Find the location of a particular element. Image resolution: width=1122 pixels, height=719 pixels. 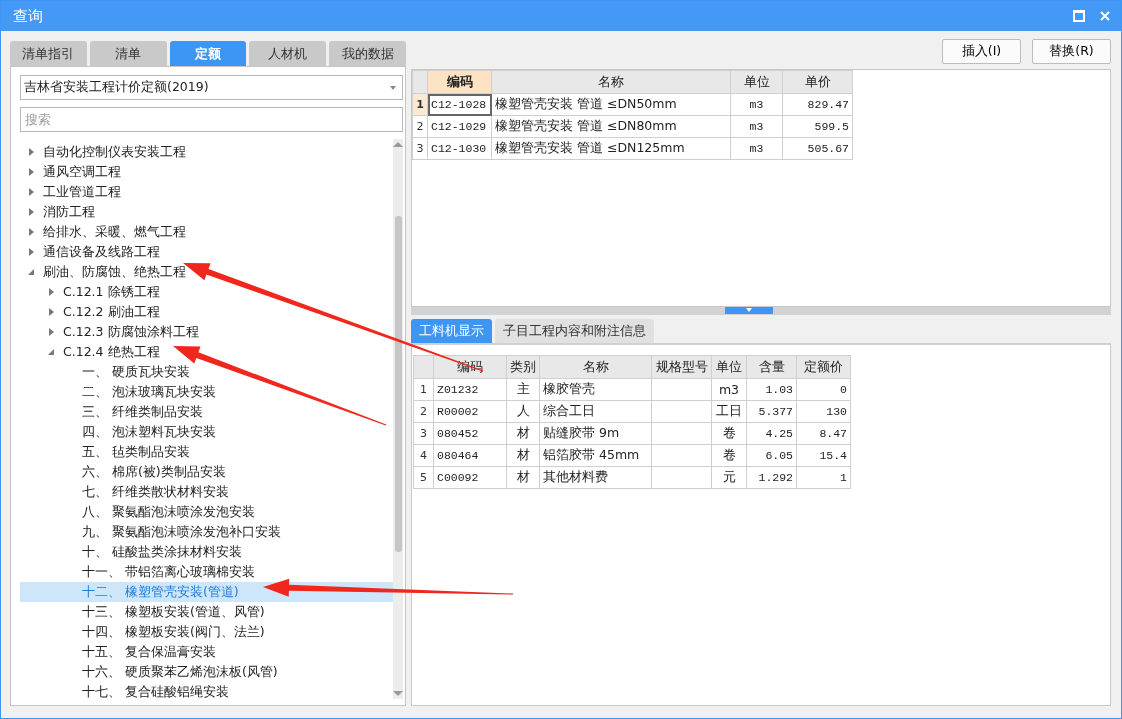

tree-item: 五、 毡类制品安装 is located at coordinates (206, 452).